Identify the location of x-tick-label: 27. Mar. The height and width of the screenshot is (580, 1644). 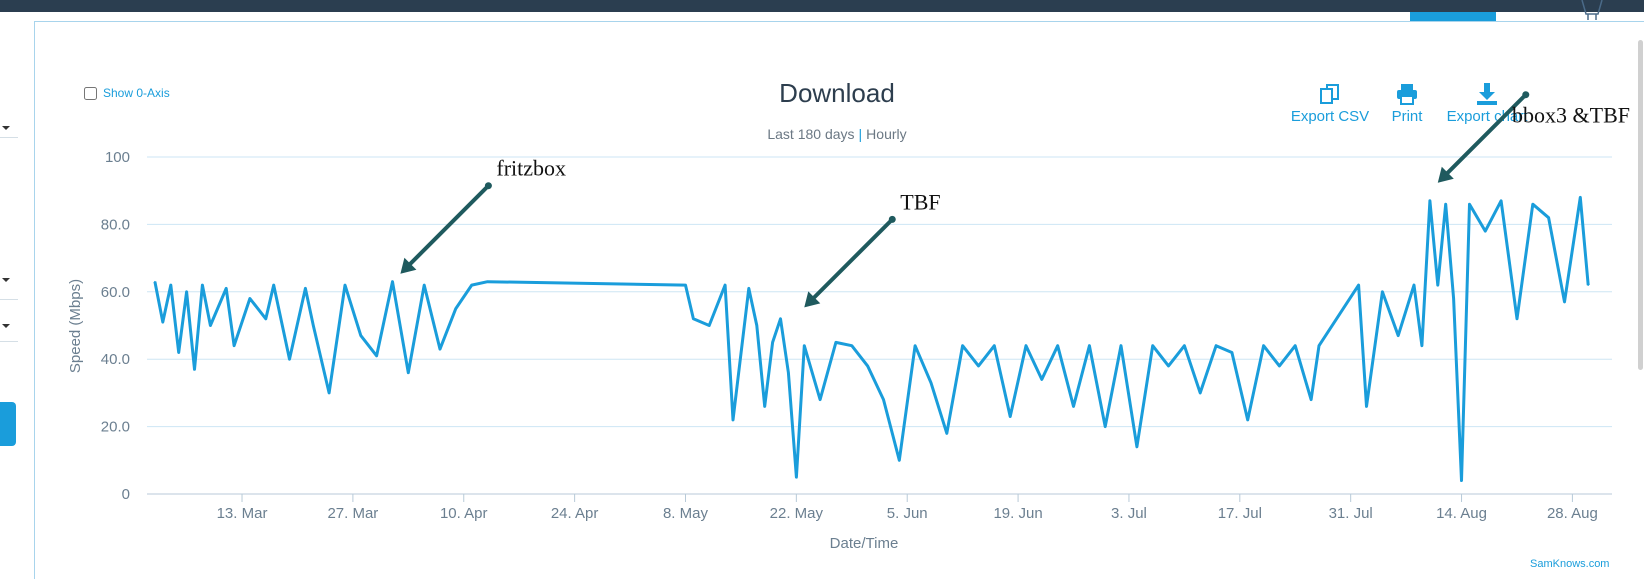
(352, 513).